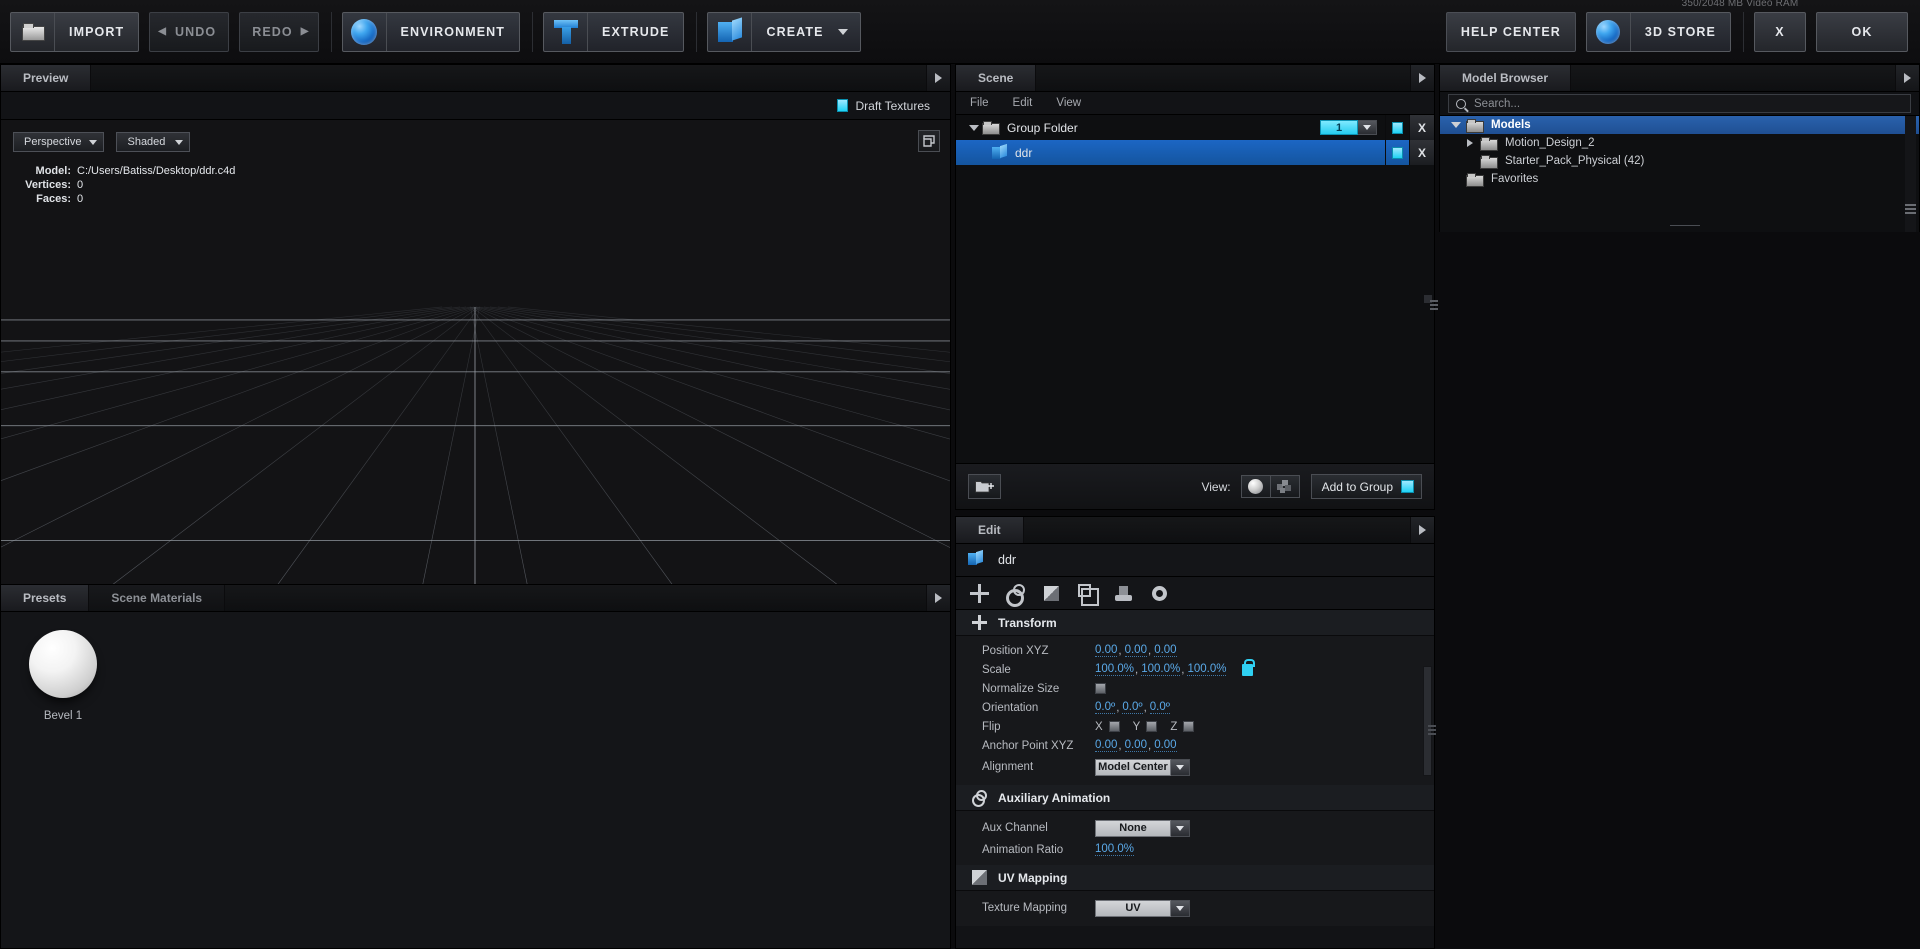 The image size is (1920, 949). Describe the element at coordinates (1180, 828) in the screenshot. I see `aux-channel-dropdown-caret` at that location.